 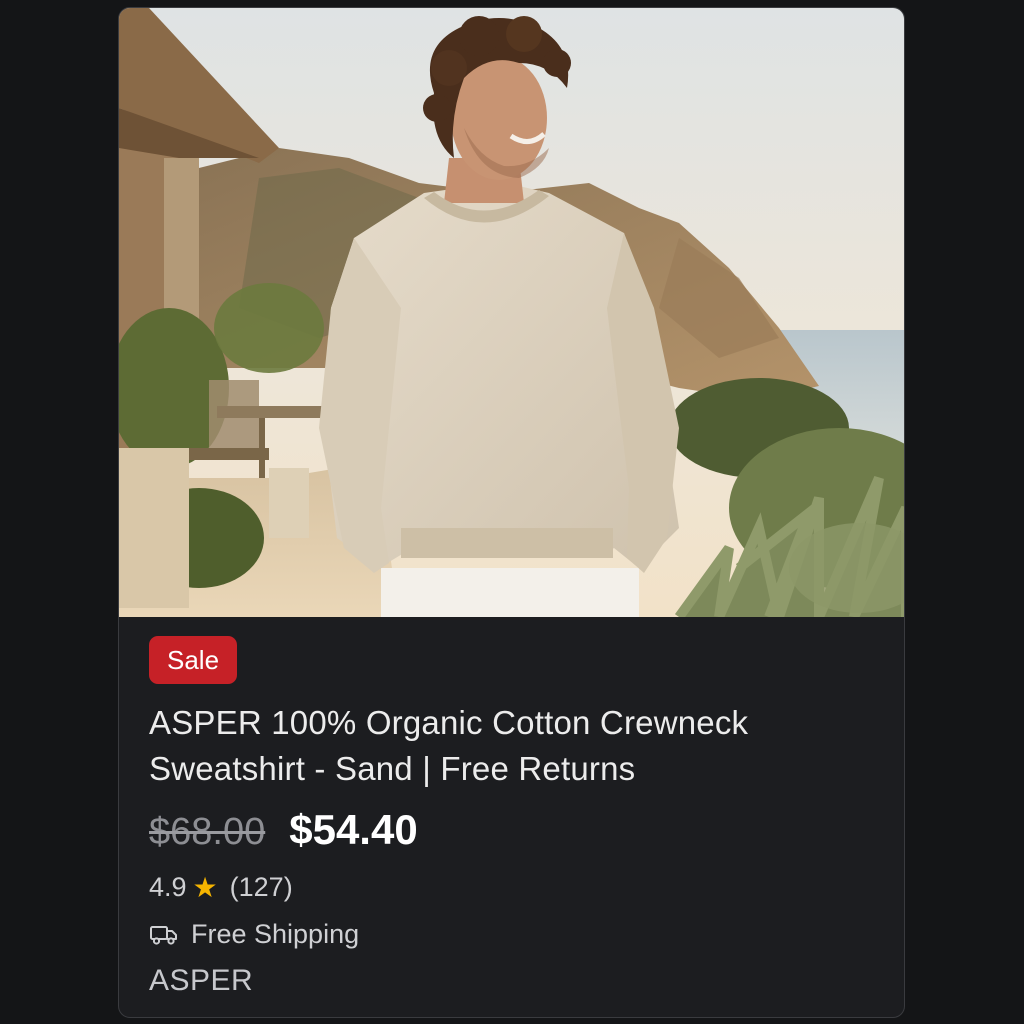 What do you see at coordinates (511, 934) in the screenshot?
I see `shipping-row: Free Shipping` at bounding box center [511, 934].